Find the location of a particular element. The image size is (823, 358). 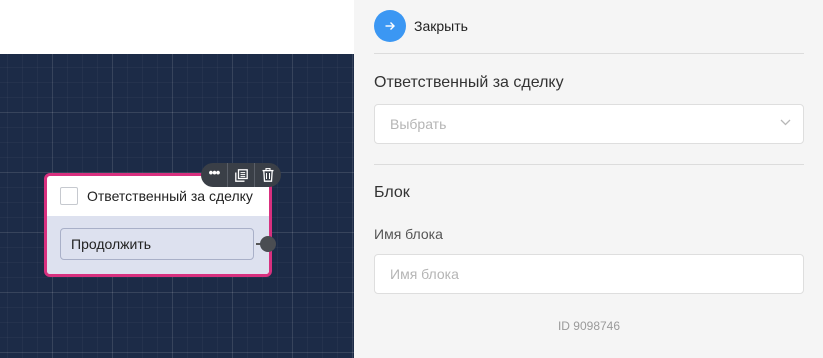

close-button: Закрыть is located at coordinates (421, 26).